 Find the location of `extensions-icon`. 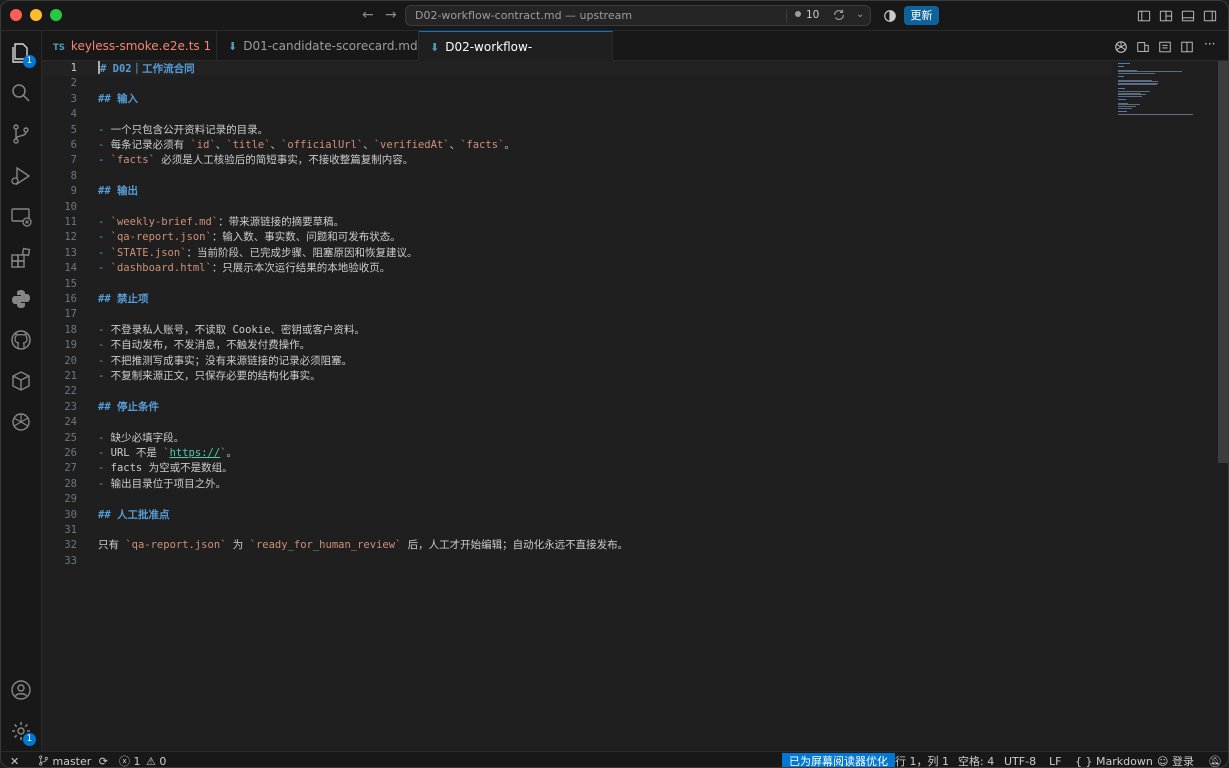

extensions-icon is located at coordinates (21, 258).